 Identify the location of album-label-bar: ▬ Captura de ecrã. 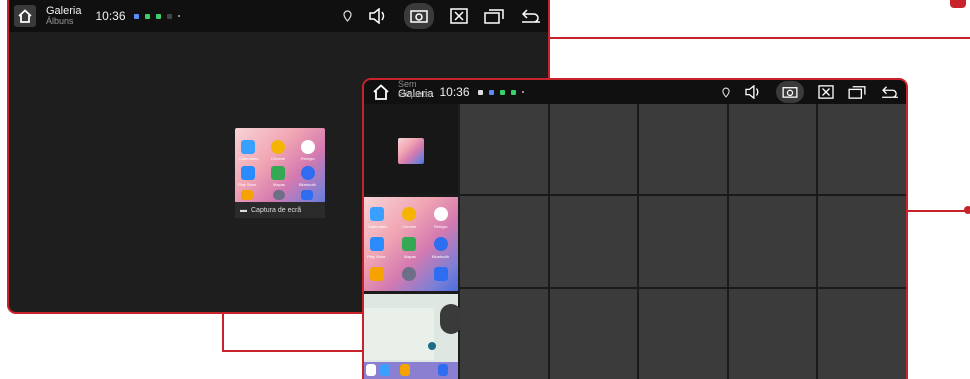
(280, 210).